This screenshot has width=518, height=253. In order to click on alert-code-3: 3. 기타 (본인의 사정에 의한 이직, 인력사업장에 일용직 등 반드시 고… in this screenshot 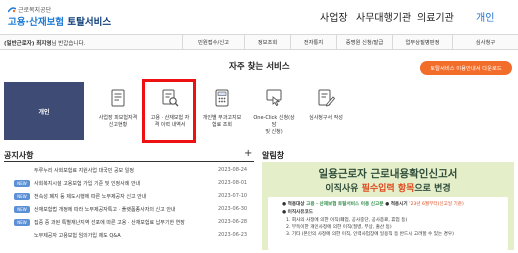, I will do `click(370, 234)`.